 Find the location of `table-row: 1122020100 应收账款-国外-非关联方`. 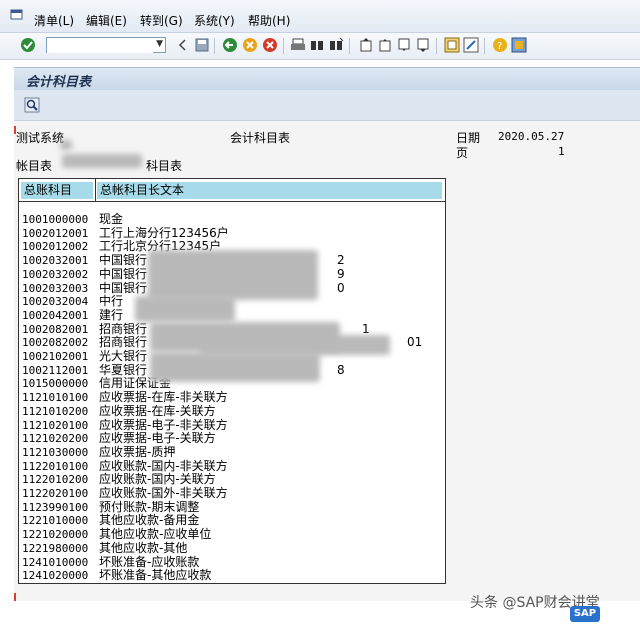

table-row: 1122020100 应收账款-国外-非关联方 is located at coordinates (232, 493).